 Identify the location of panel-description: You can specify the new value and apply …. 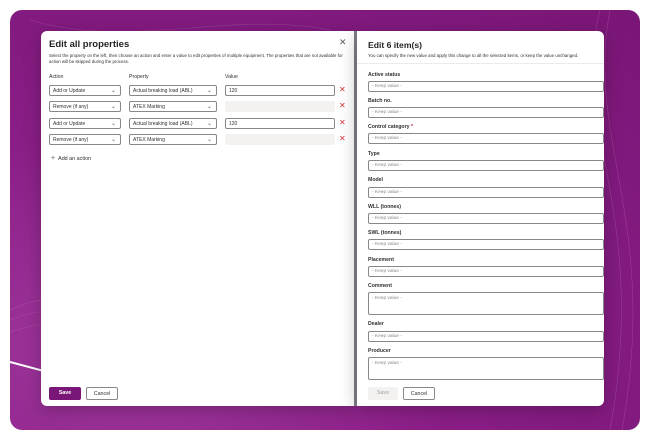
(473, 55).